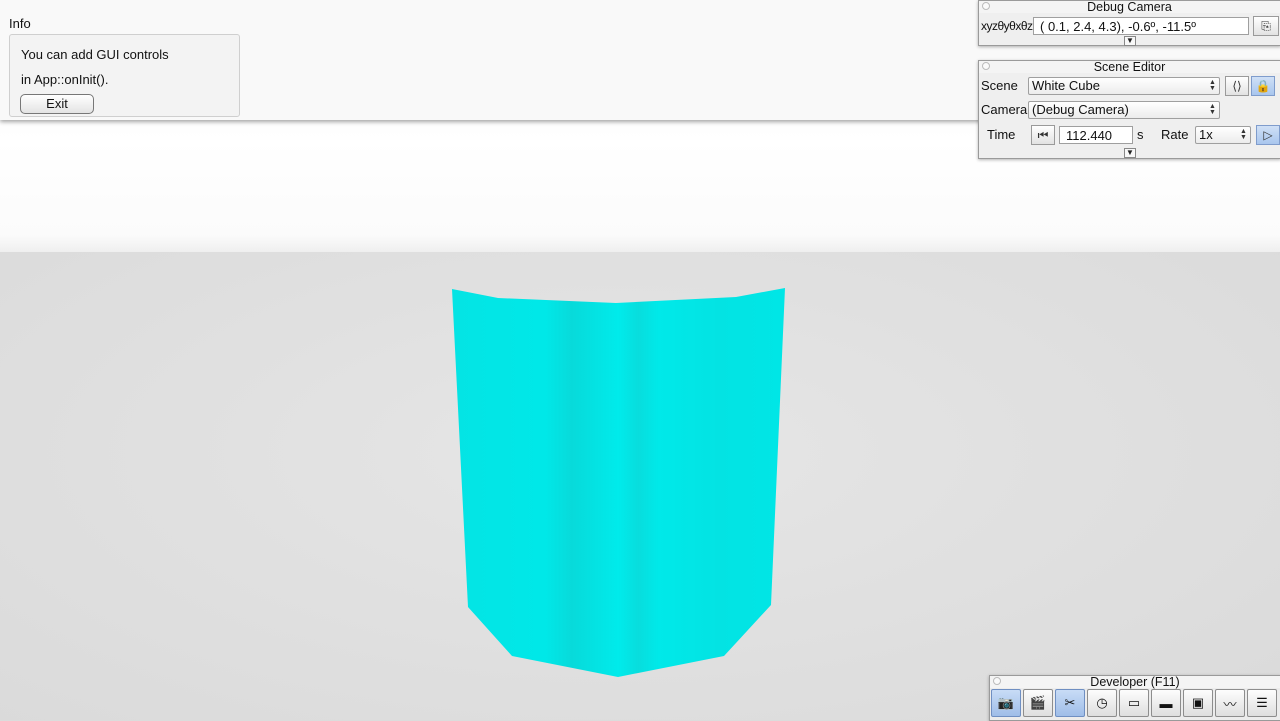 Image resolution: width=1280 pixels, height=721 pixels. What do you see at coordinates (1206, 134) in the screenshot?
I see `rate-select-value: 1x` at bounding box center [1206, 134].